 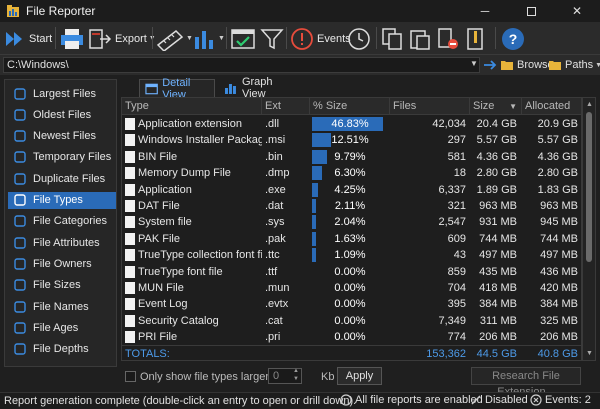 What do you see at coordinates (559, 304) in the screenshot?
I see `allocated-cell: 384 MB` at bounding box center [559, 304].